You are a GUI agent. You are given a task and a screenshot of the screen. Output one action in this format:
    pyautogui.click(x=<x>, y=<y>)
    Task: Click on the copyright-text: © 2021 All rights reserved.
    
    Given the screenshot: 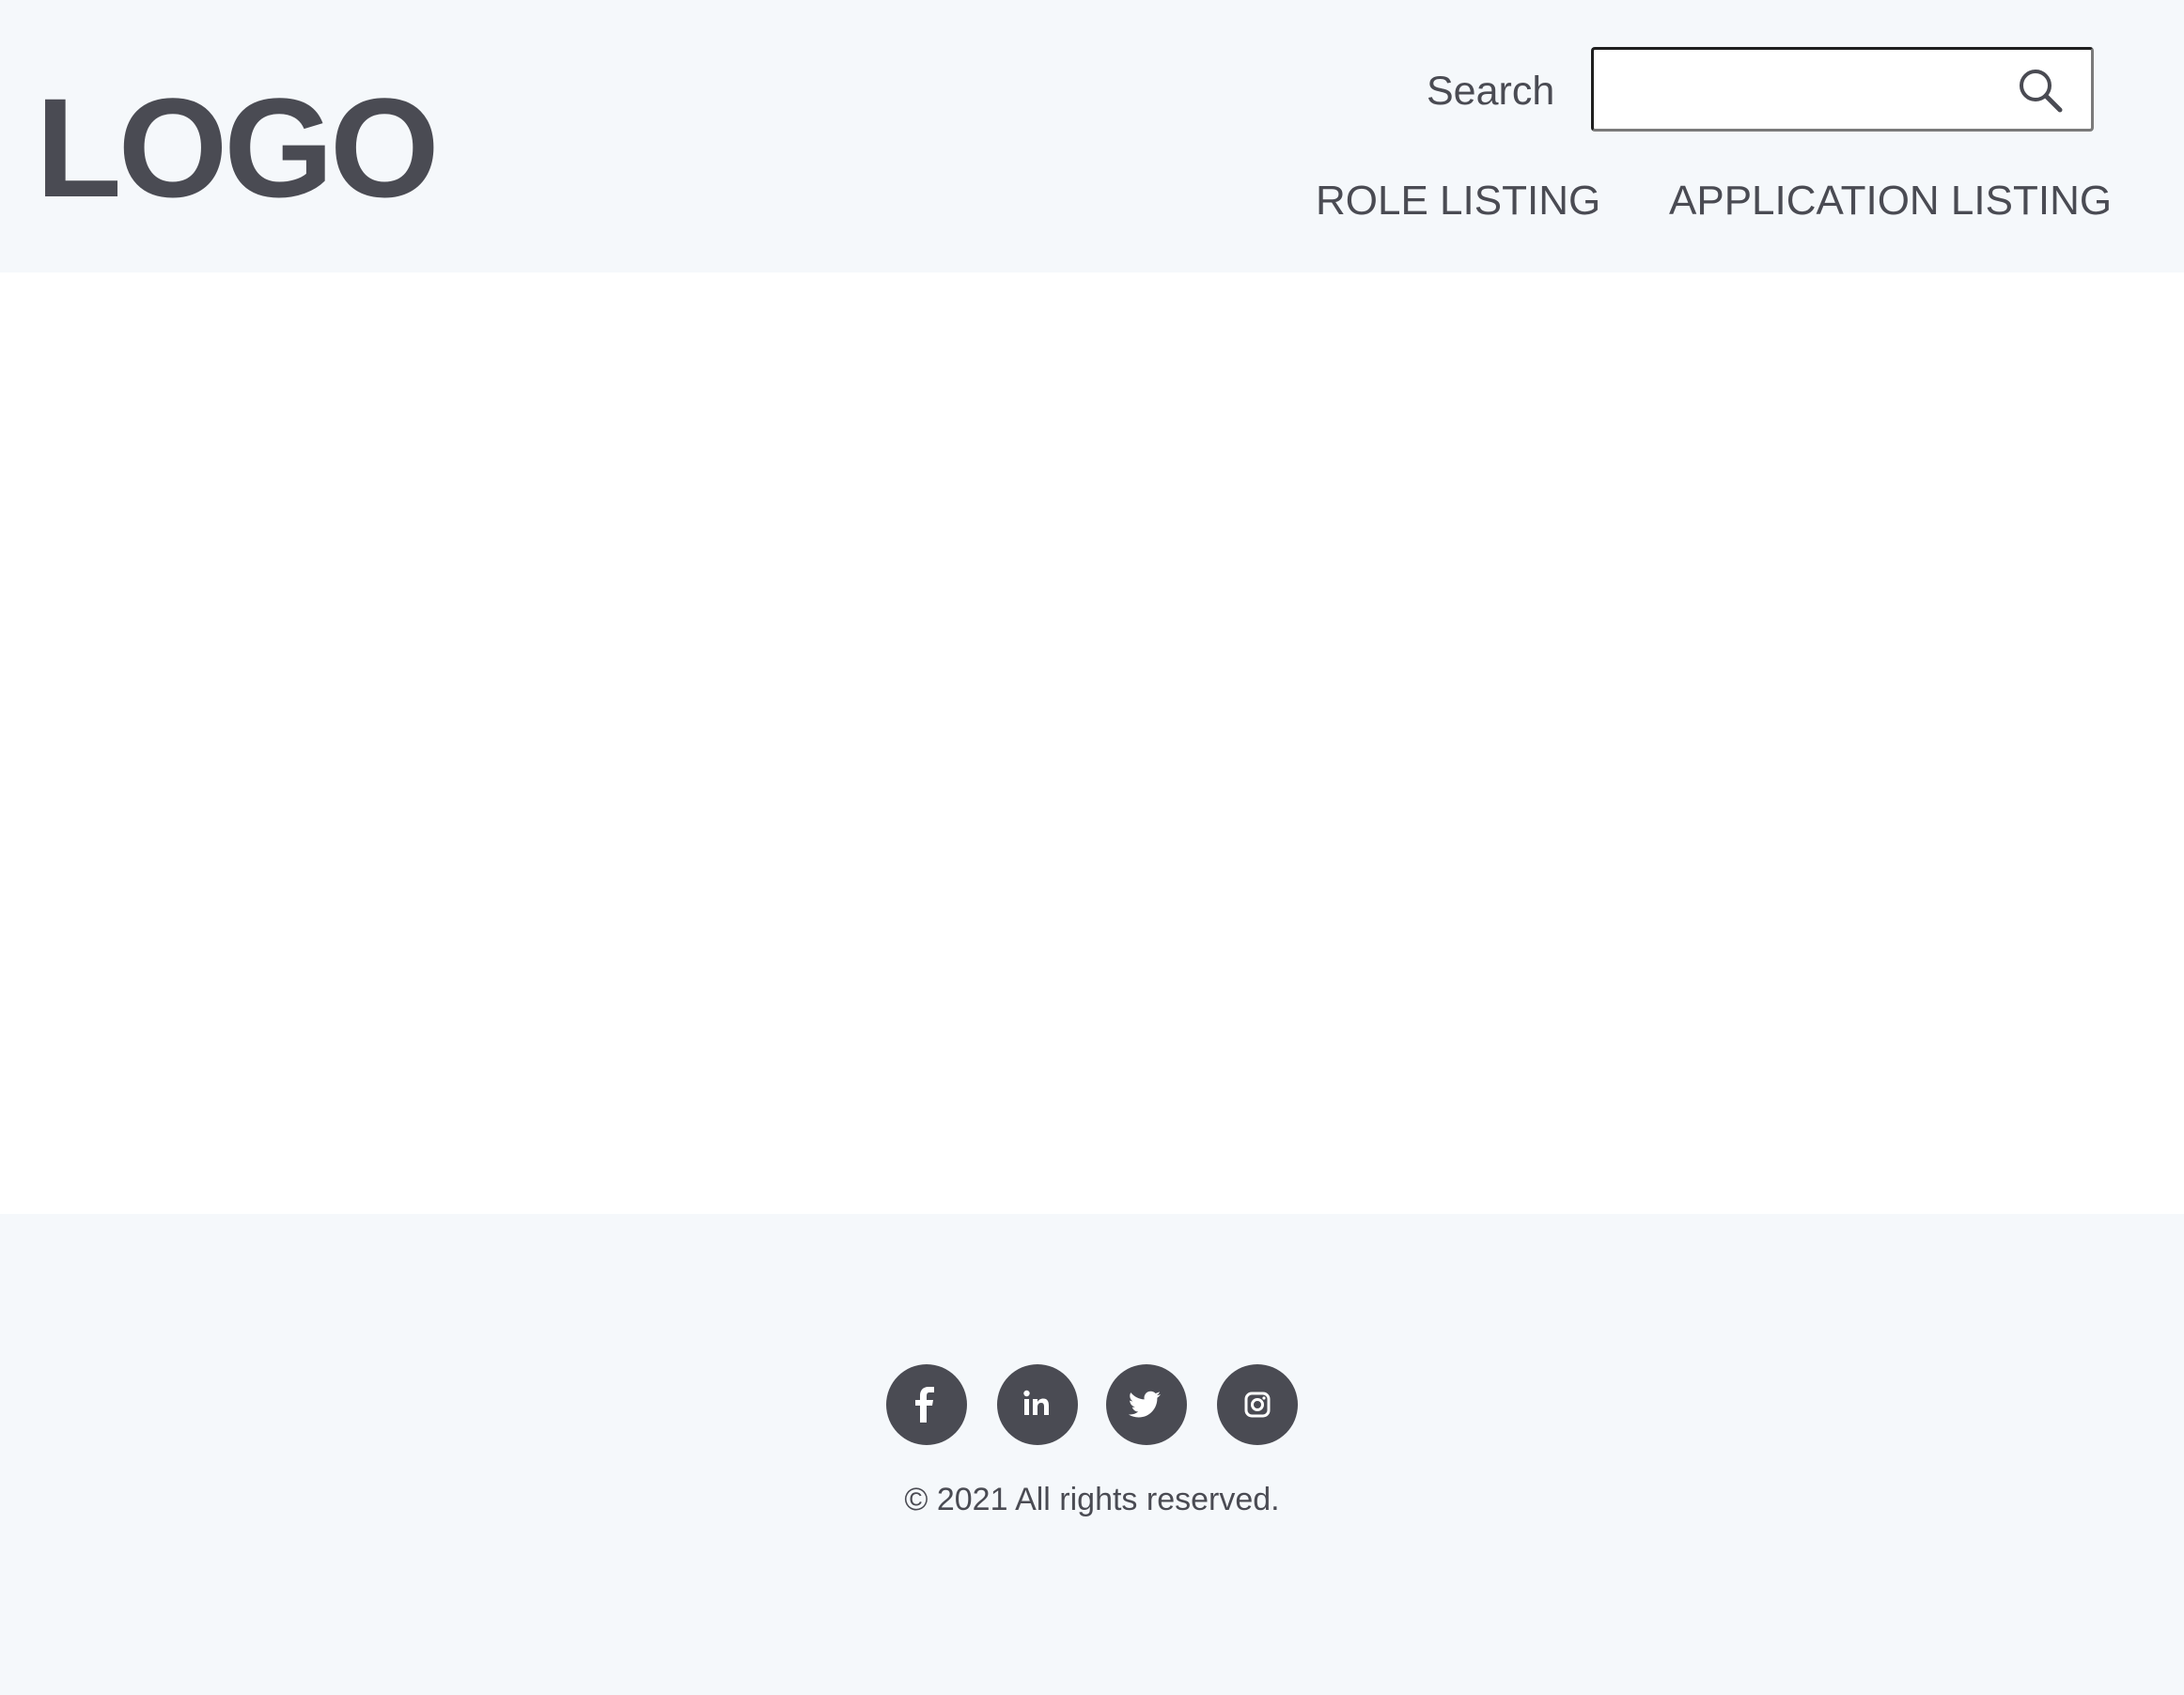 What is the action you would take?
    pyautogui.click(x=1092, y=1499)
    